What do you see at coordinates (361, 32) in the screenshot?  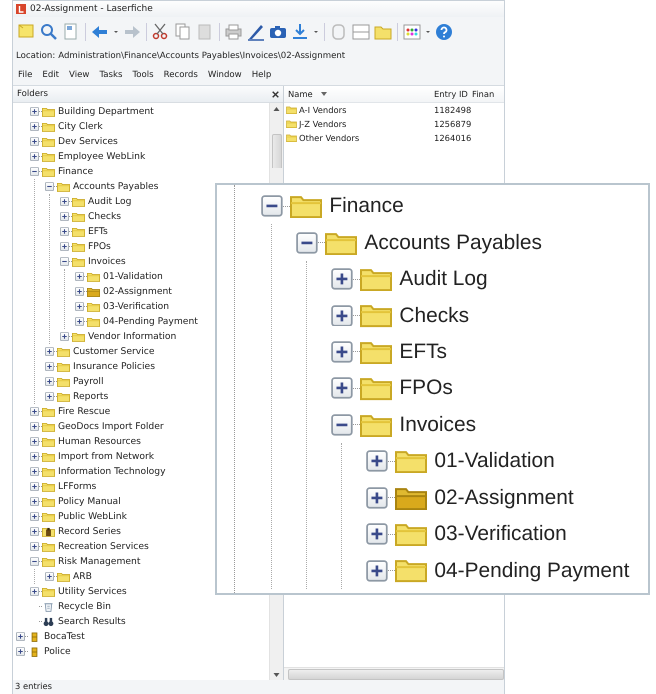 I see `split-view-icon` at bounding box center [361, 32].